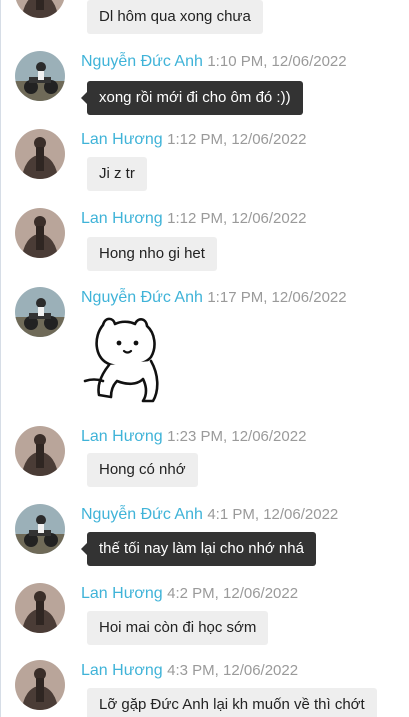 Image resolution: width=409 pixels, height=717 pixels. What do you see at coordinates (198, 549) in the screenshot?
I see `message-bubble: thế tối nay làm lại cho nhớ nhá` at bounding box center [198, 549].